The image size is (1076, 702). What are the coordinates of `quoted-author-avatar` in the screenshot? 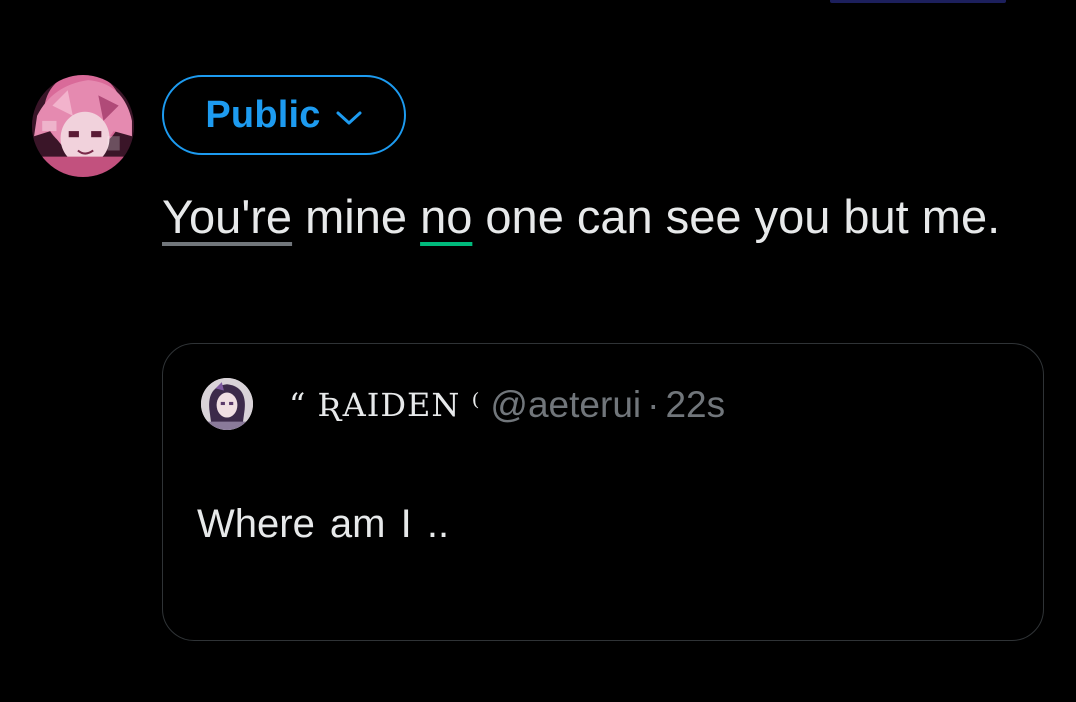 It's located at (227, 404).